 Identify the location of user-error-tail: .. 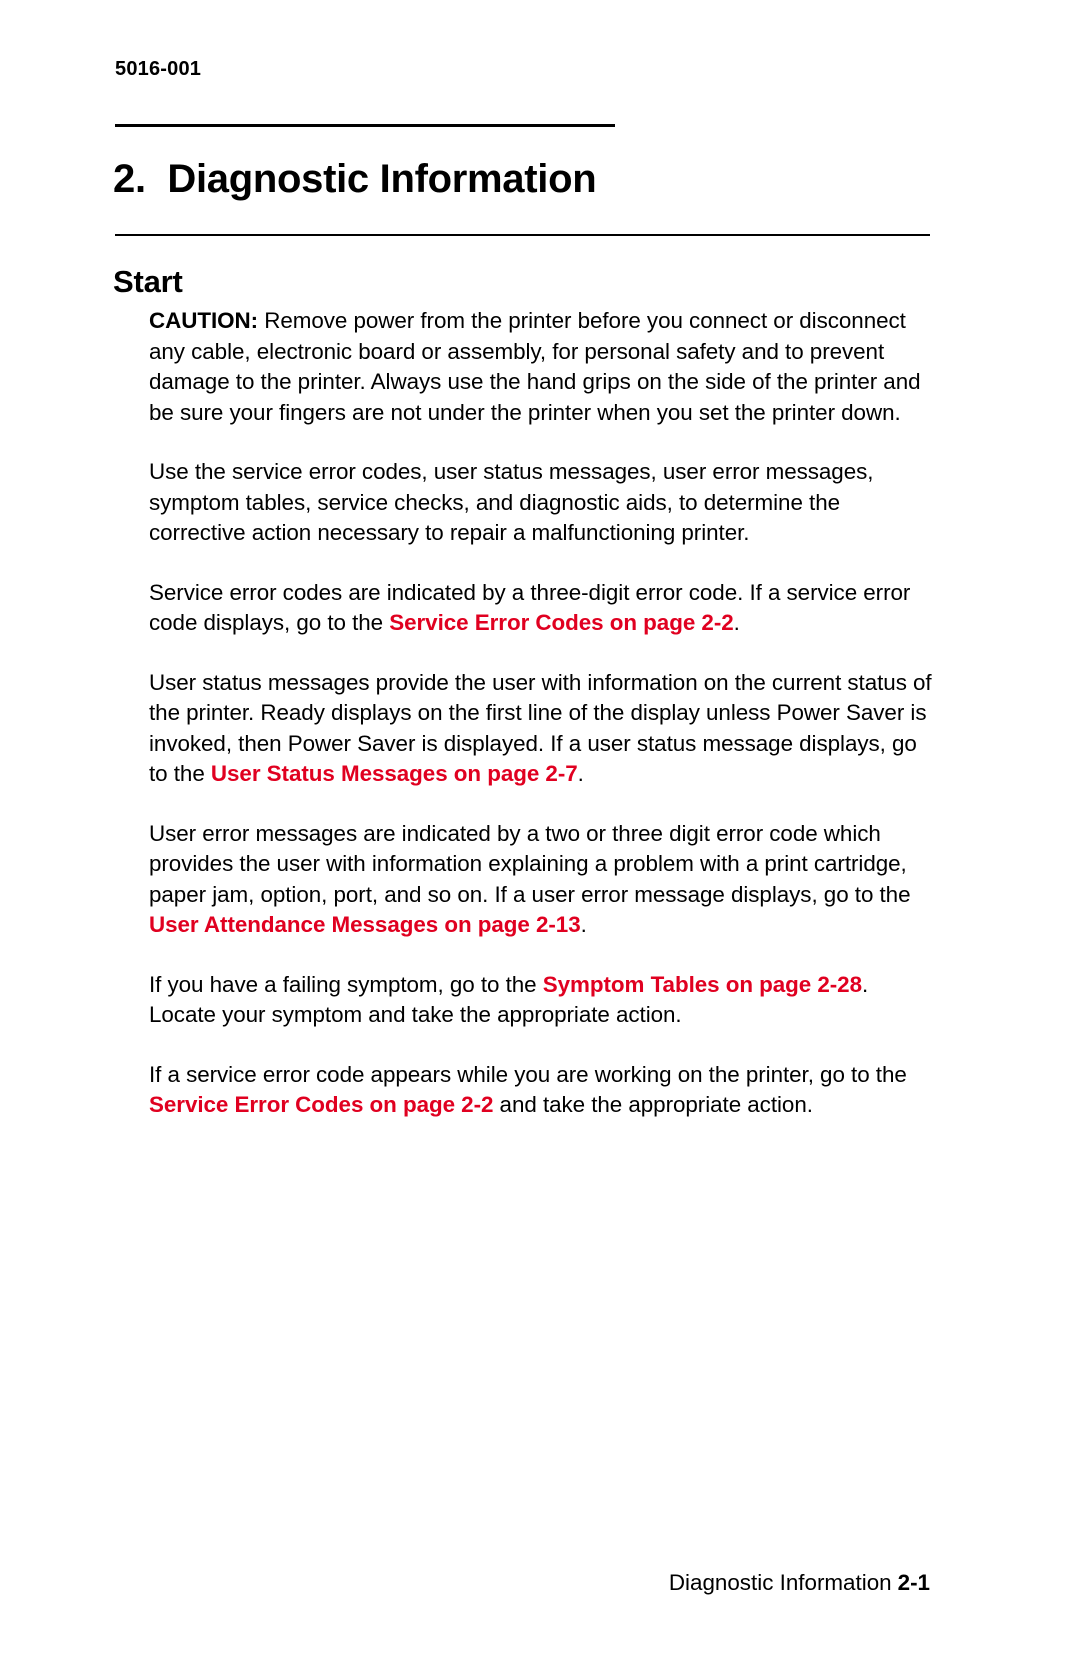
(583, 924).